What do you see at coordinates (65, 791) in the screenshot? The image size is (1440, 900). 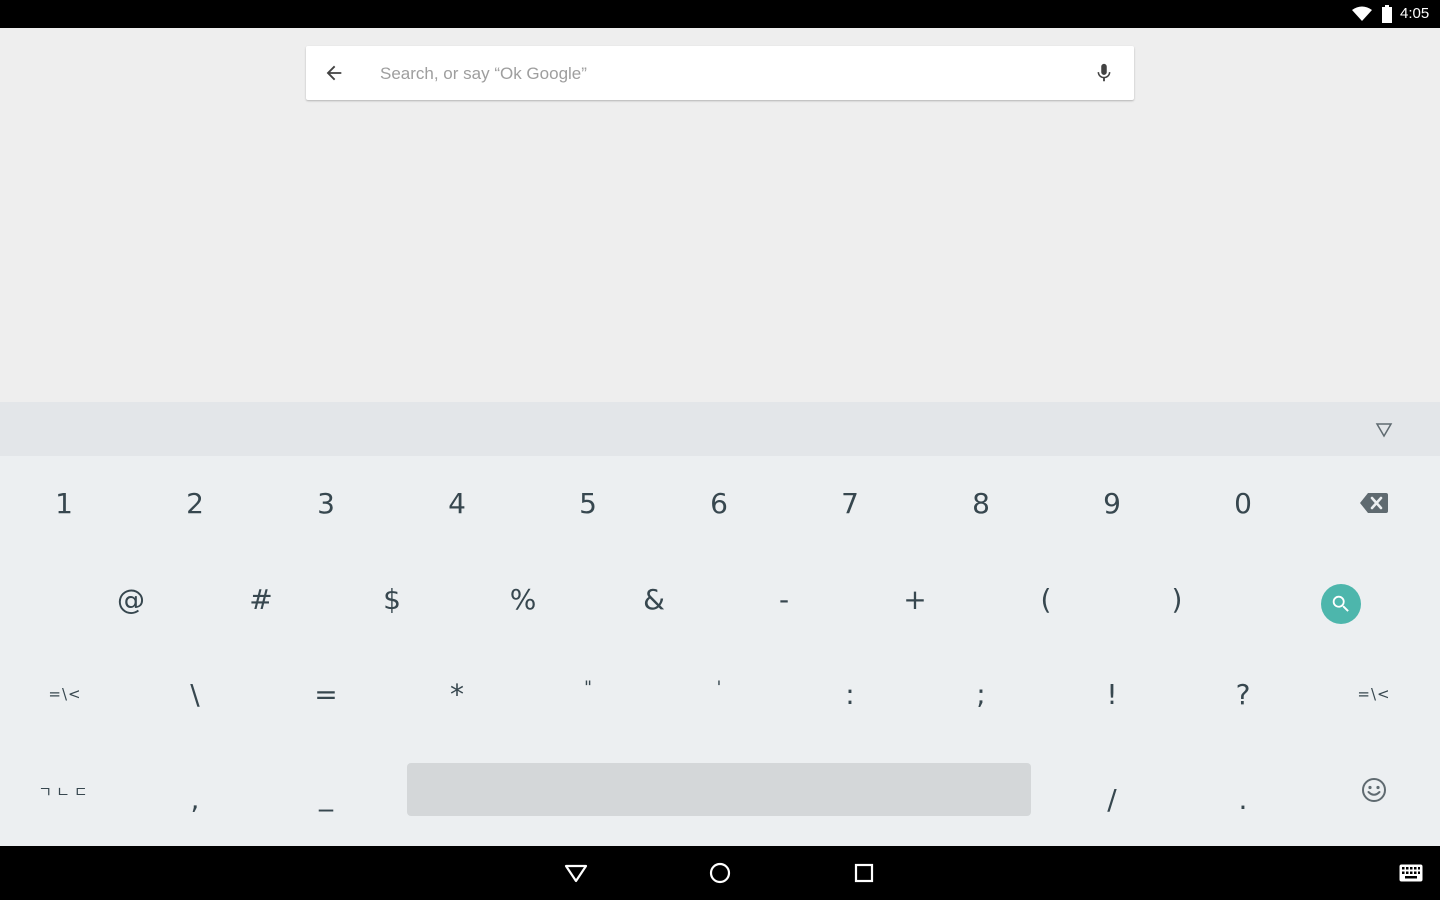 I see `language-switch-key: ㄱㄴㄷ` at bounding box center [65, 791].